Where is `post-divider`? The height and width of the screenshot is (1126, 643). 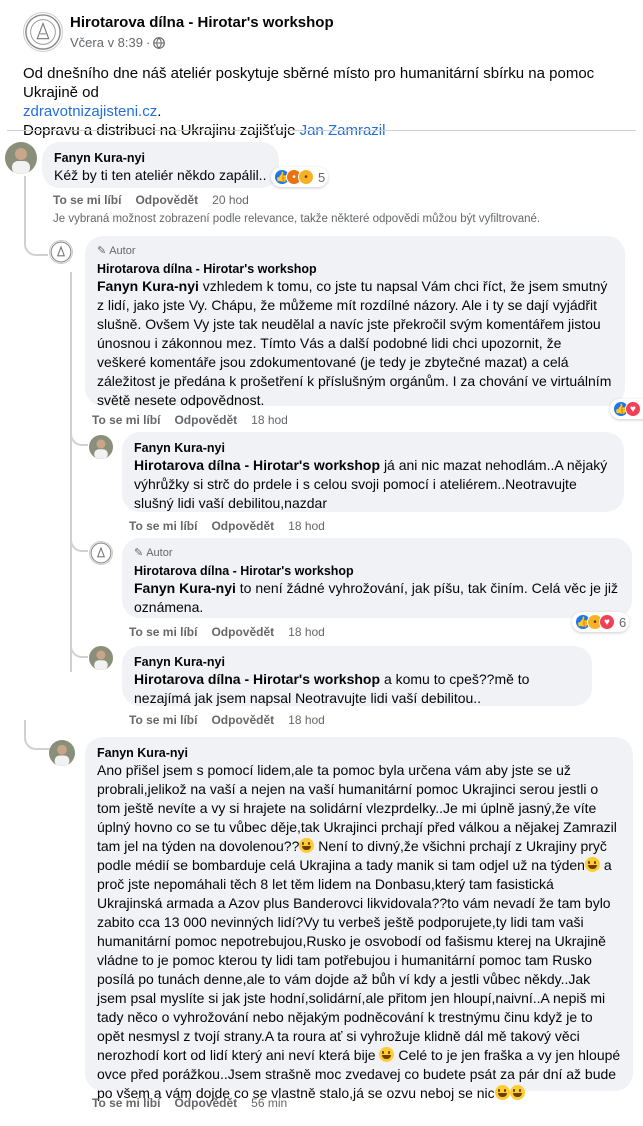 post-divider is located at coordinates (321, 130).